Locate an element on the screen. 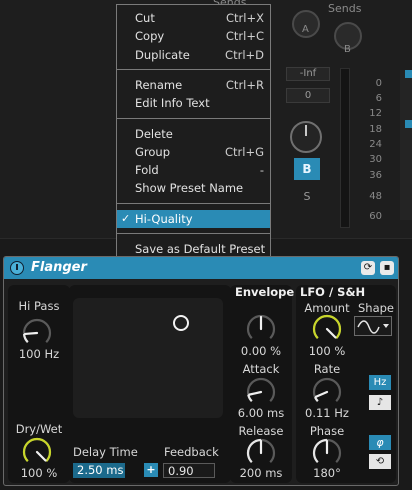 Image resolution: width=412 pixels, height=490 pixels. pan-knob is located at coordinates (306, 137).